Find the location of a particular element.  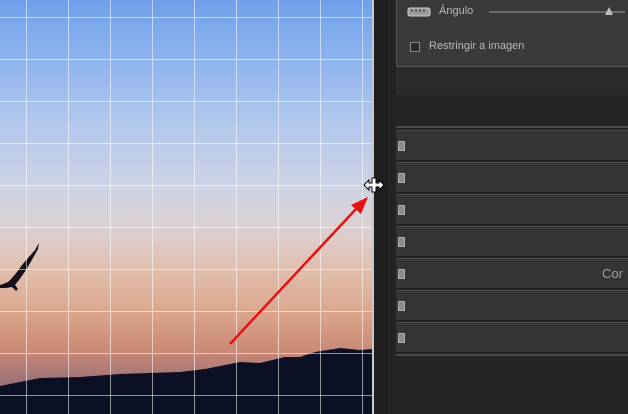

mountain-silhouette is located at coordinates (186, 381).